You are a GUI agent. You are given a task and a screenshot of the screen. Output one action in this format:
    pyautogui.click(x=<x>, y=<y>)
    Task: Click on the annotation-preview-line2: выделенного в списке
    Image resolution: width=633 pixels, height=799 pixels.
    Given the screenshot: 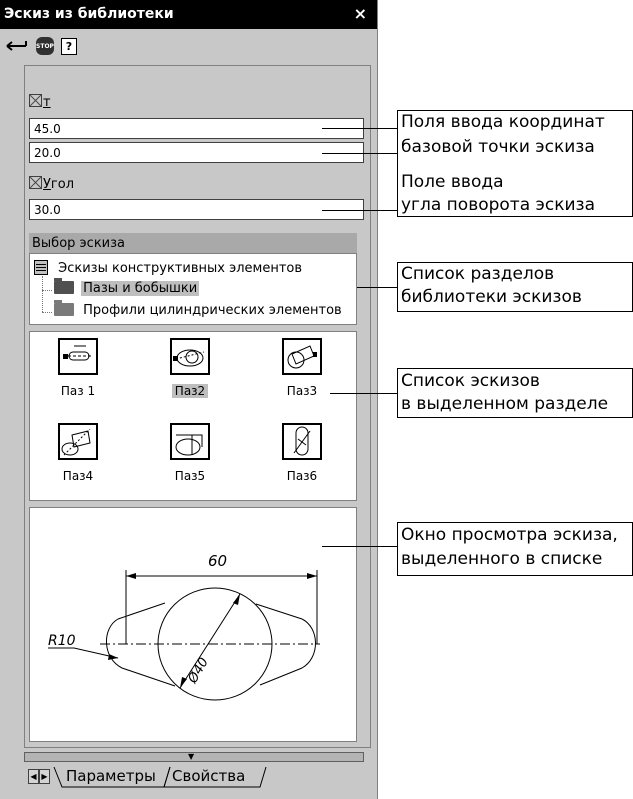 What is the action you would take?
    pyautogui.click(x=502, y=559)
    